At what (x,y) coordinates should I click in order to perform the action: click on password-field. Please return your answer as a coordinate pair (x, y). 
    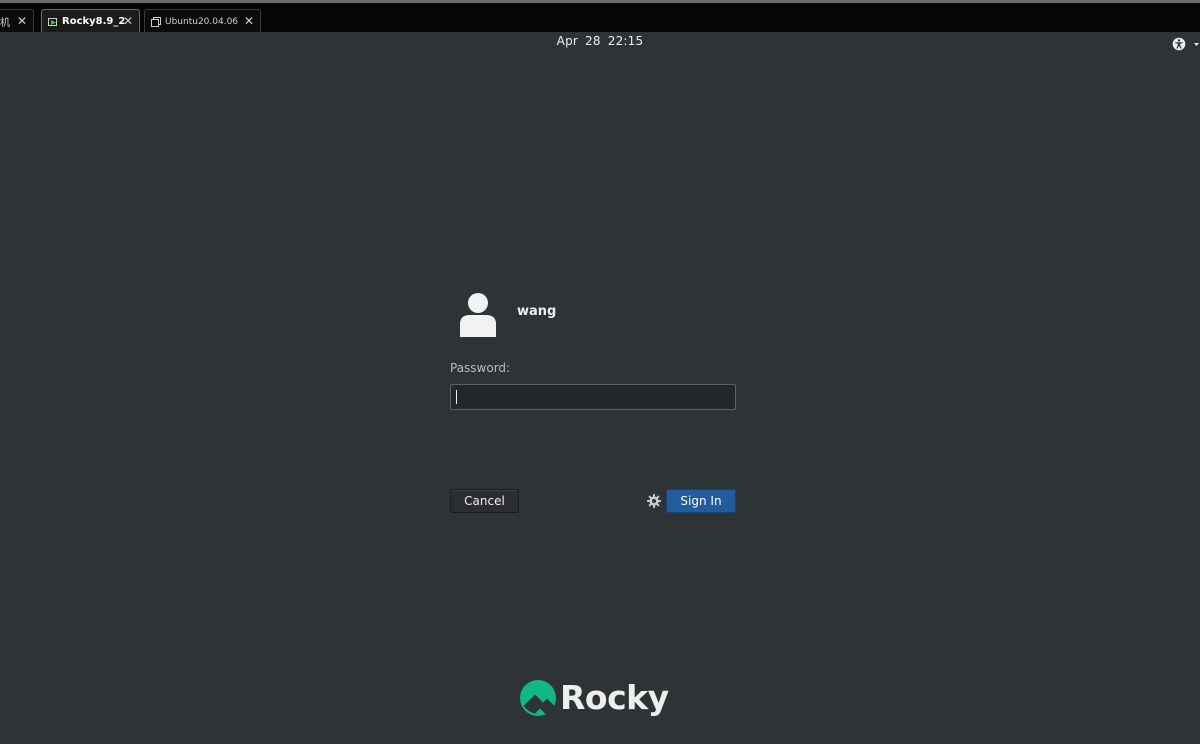
    Looking at the image, I should click on (593, 397).